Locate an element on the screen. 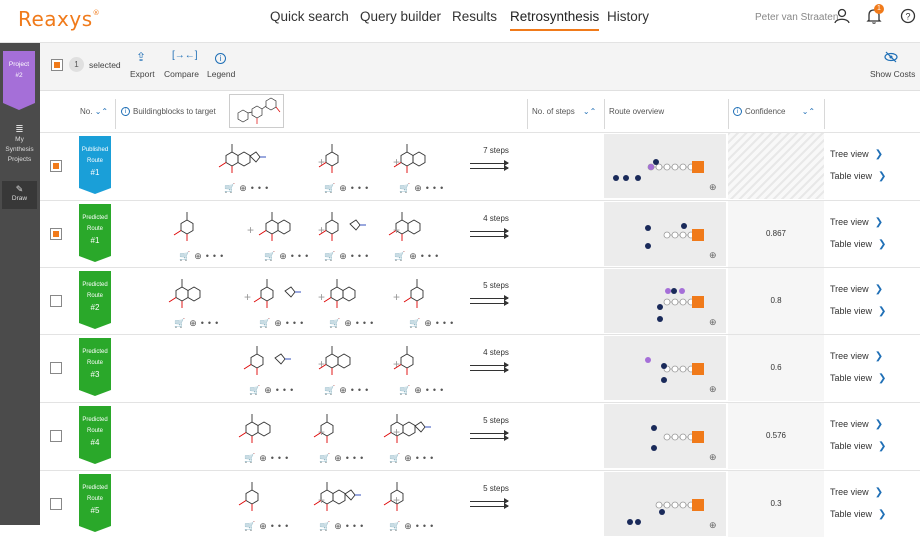 The height and width of the screenshot is (541, 920). draw-nav: ✎ Draw is located at coordinates (19, 195).